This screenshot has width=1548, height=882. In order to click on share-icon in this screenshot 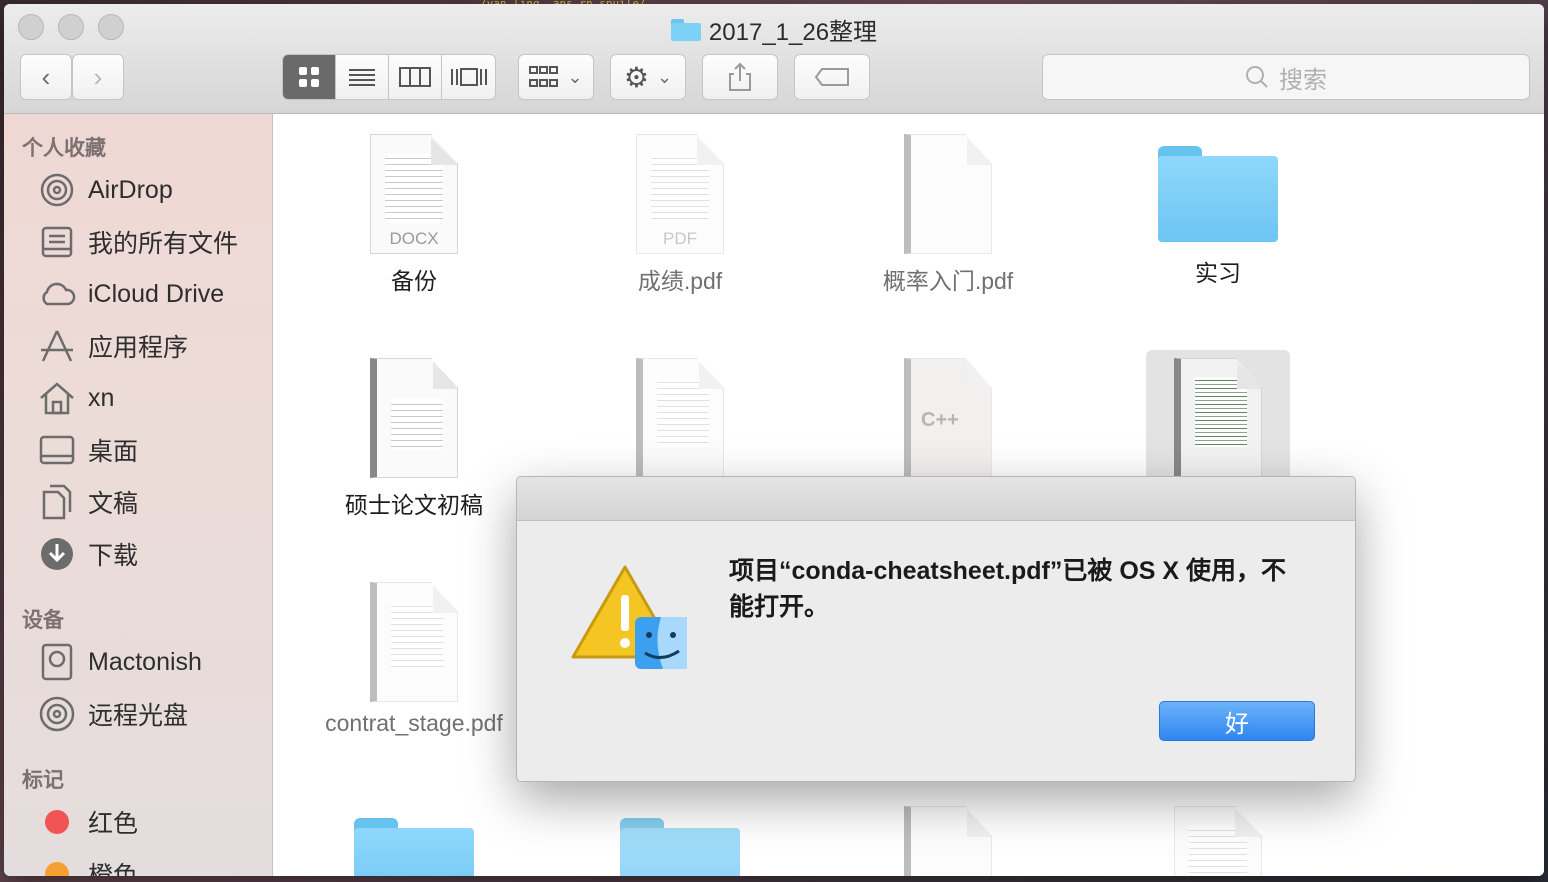, I will do `click(740, 76)`.